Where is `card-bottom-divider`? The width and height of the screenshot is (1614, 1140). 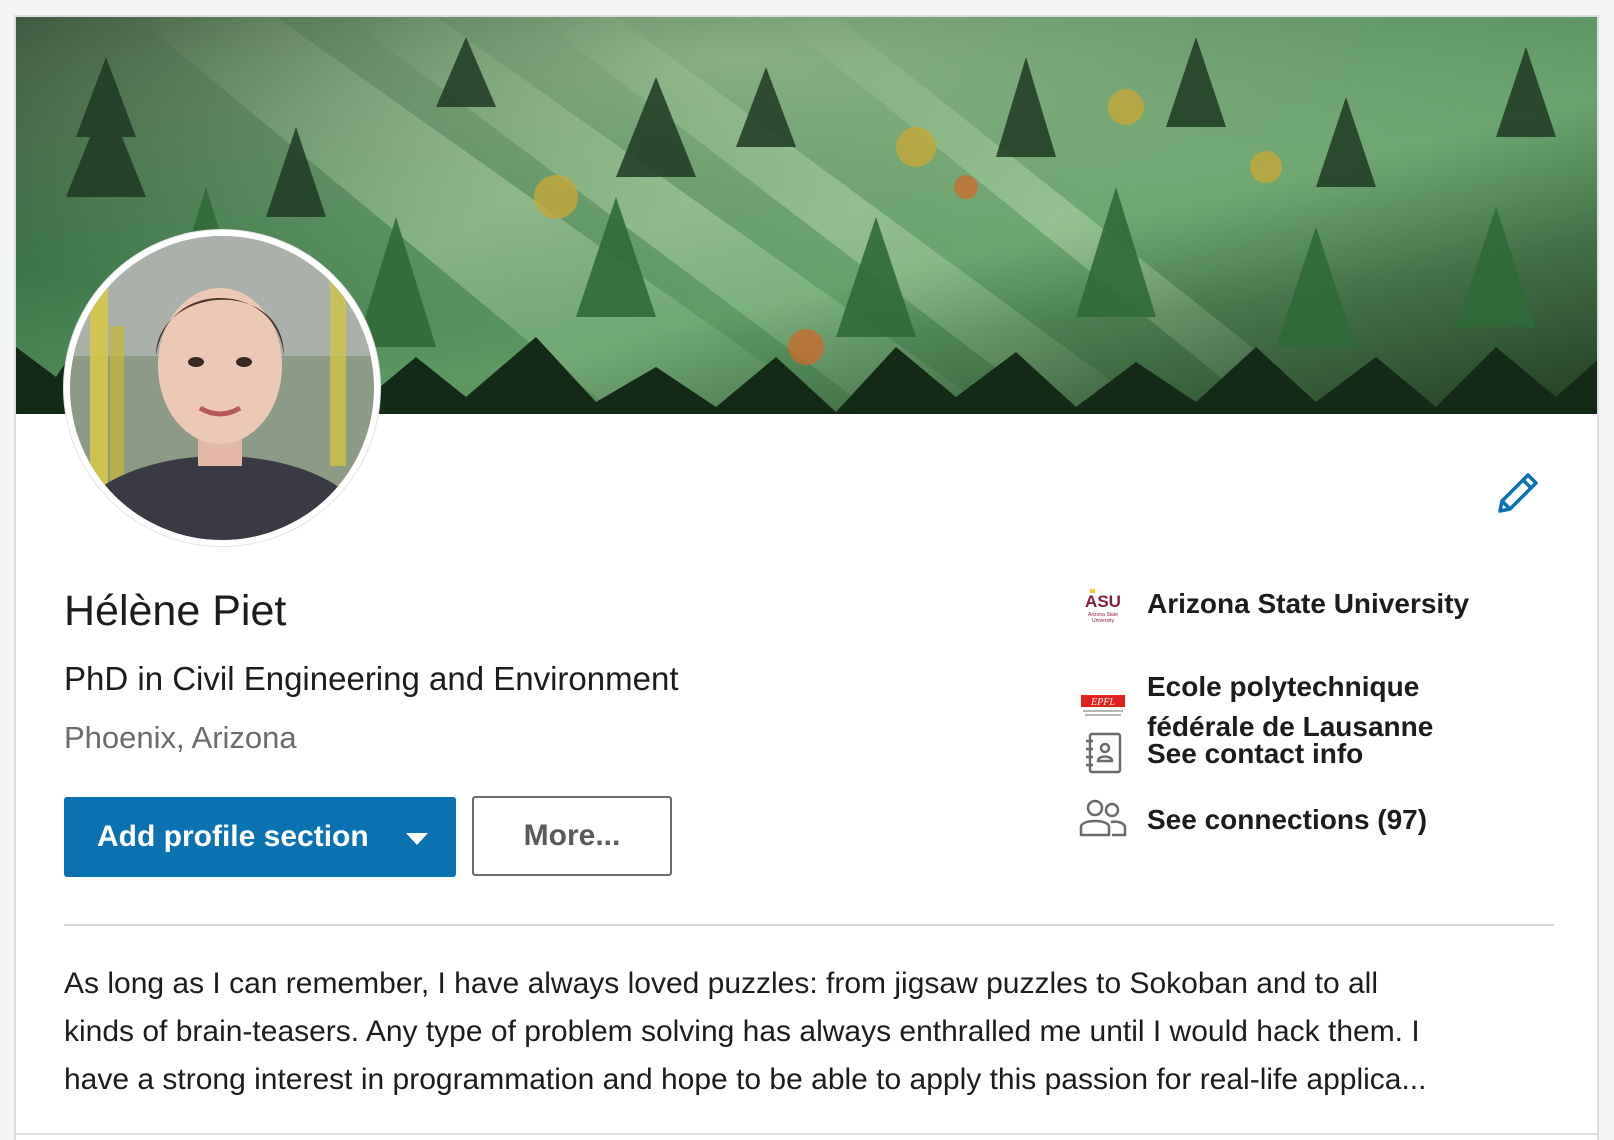
card-bottom-divider is located at coordinates (806, 1134).